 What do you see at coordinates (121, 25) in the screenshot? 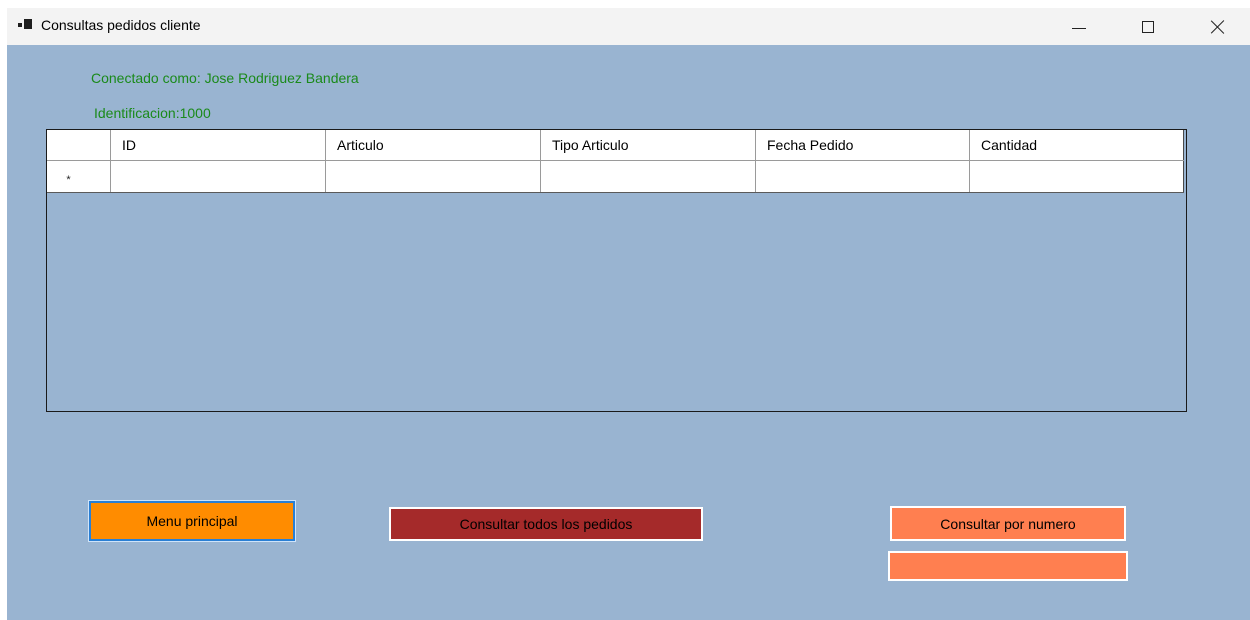
I see `window-title: Consultas pedidos cliente` at bounding box center [121, 25].